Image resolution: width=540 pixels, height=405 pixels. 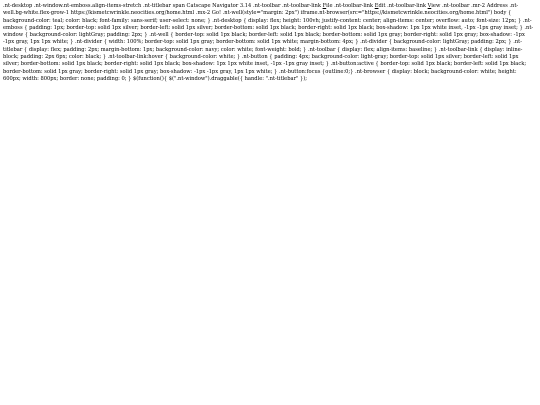 What do you see at coordinates (403, 6) in the screenshot?
I see `text-segment-4: dit .nt-toolbar-link` at bounding box center [403, 6].